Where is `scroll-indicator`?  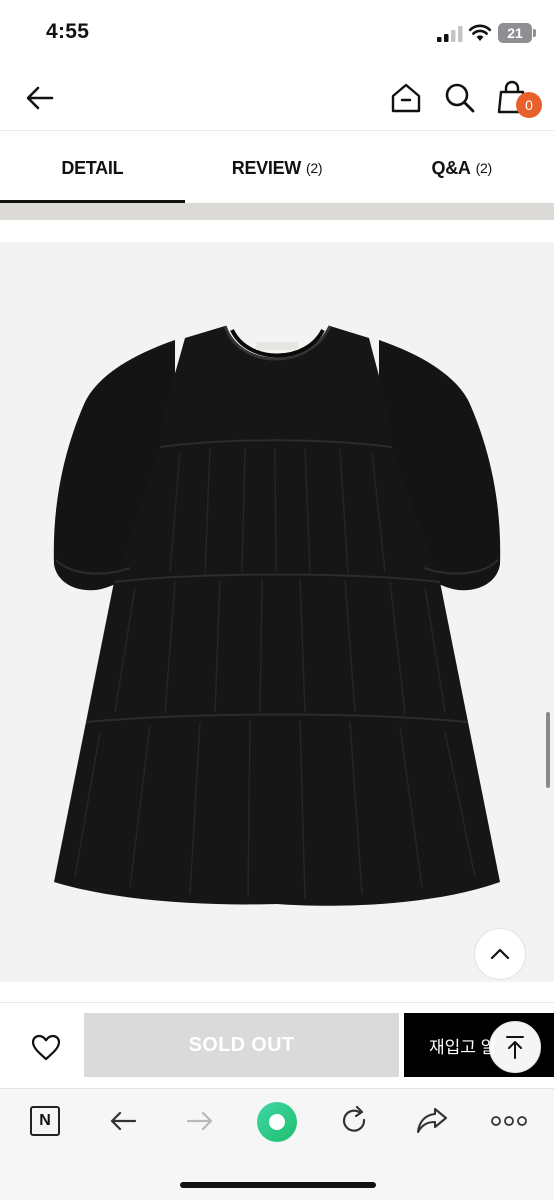 scroll-indicator is located at coordinates (548, 750).